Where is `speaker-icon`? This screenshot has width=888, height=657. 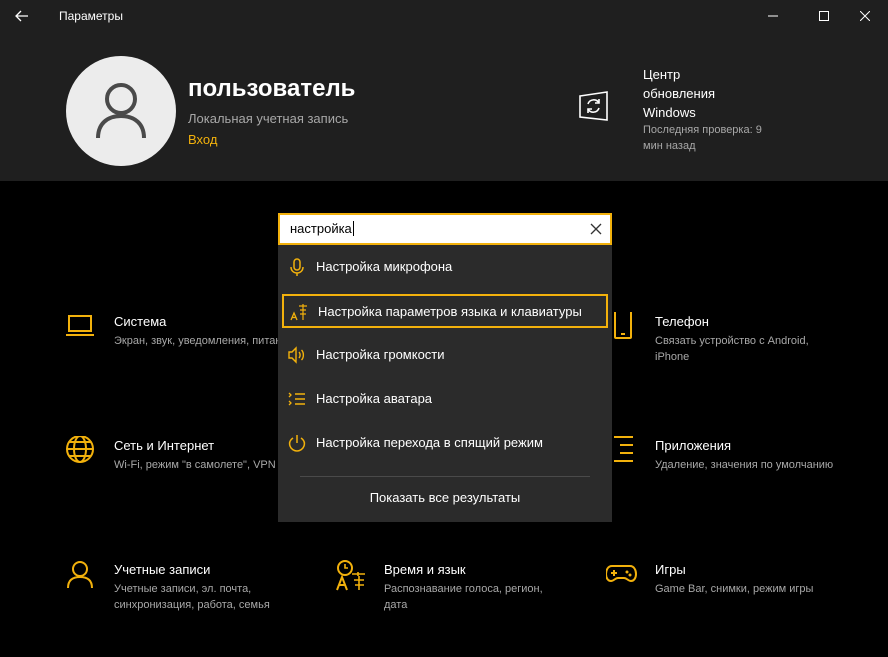 speaker-icon is located at coordinates (296, 355).